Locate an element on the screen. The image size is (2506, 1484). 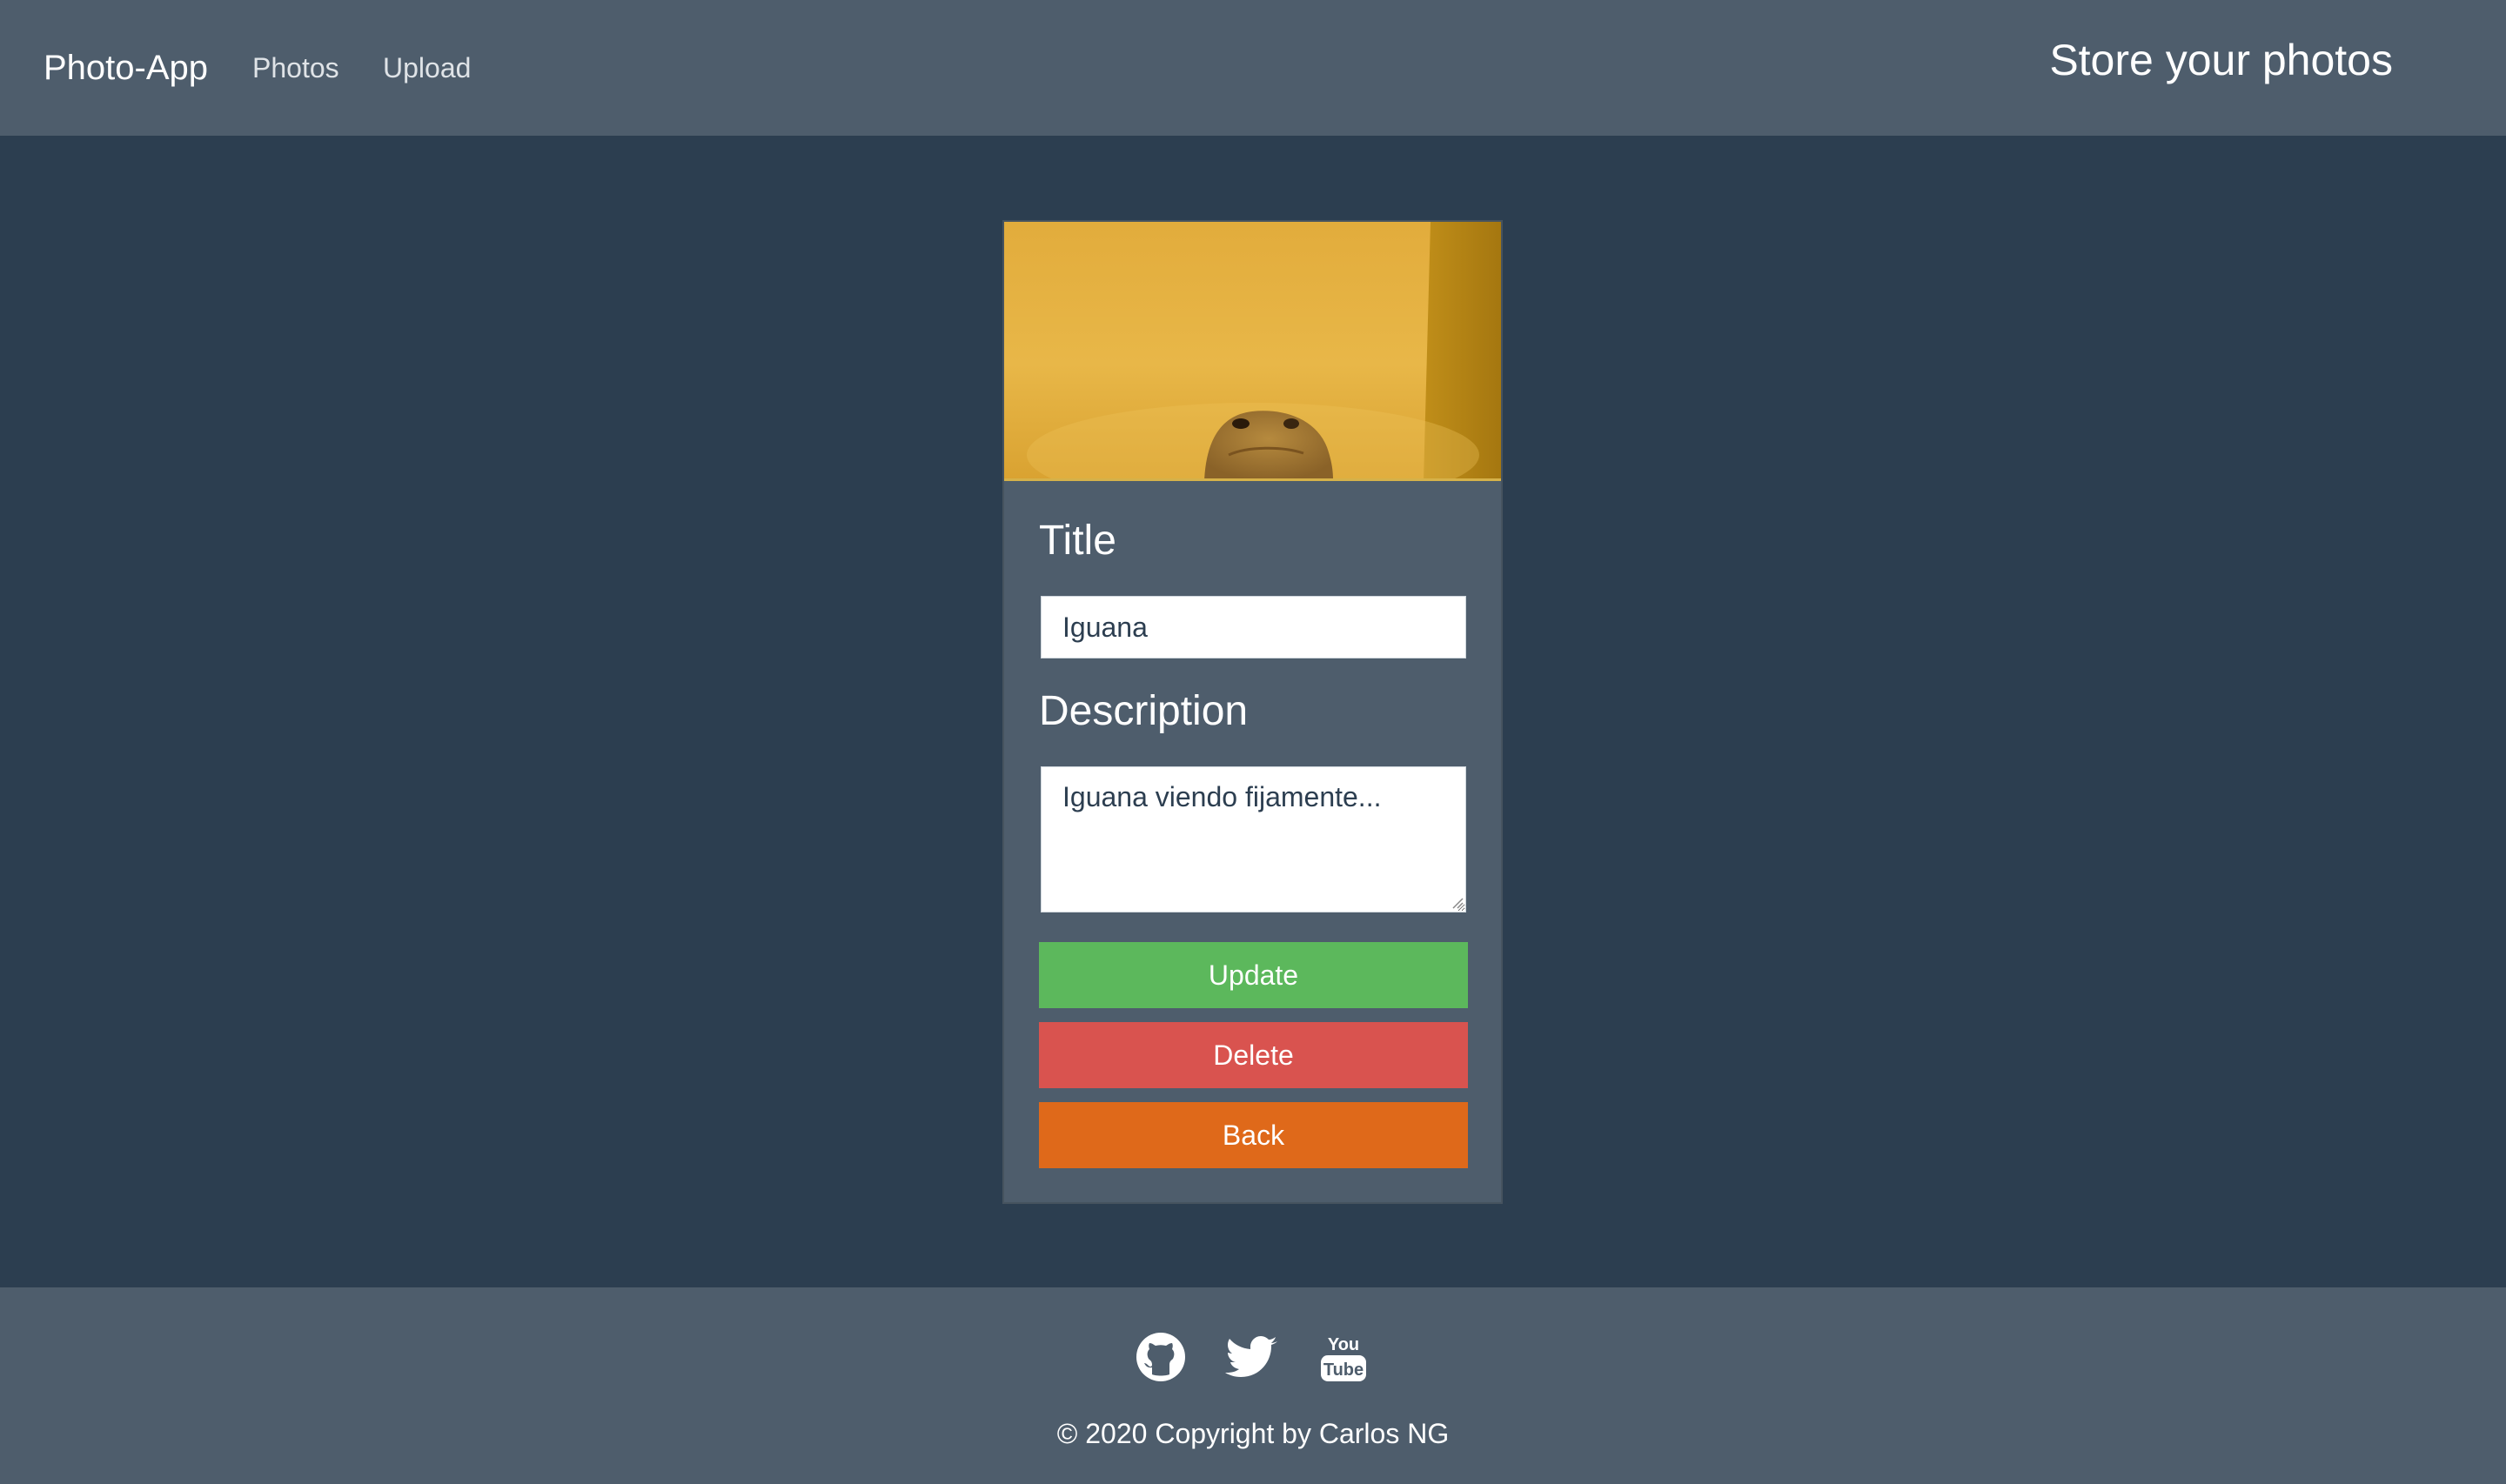
nav-link-photos: Photos is located at coordinates (295, 68).